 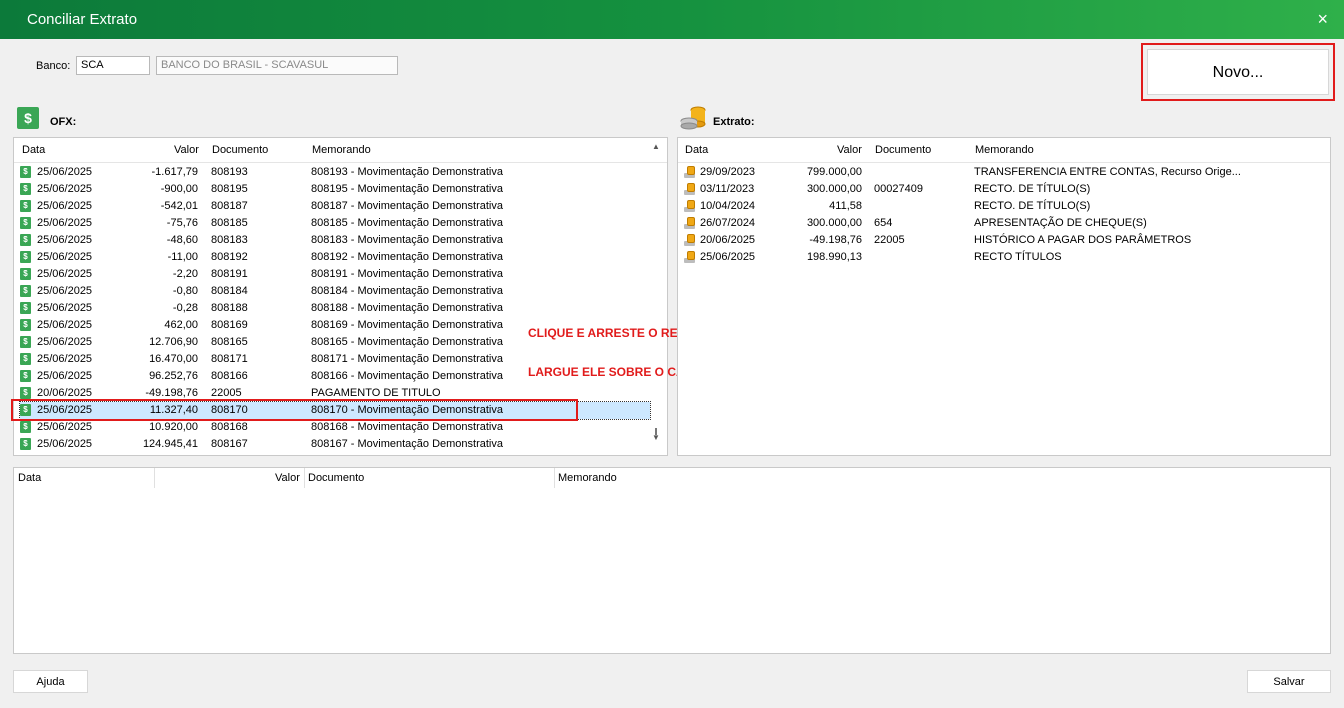 What do you see at coordinates (407, 376) in the screenshot?
I see `cell-memorando: 808166 - Movimentação Demonstrativa` at bounding box center [407, 376].